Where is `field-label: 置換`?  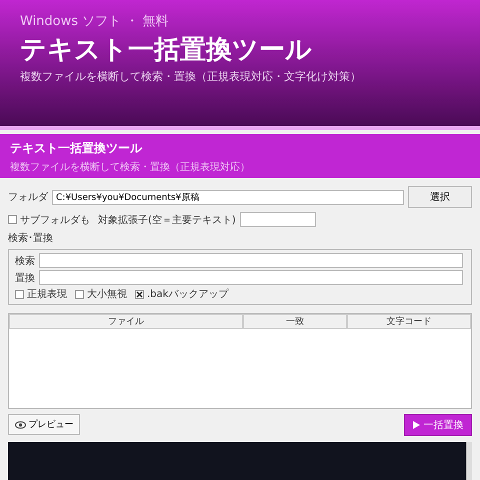
field-label: 置換 is located at coordinates (25, 278).